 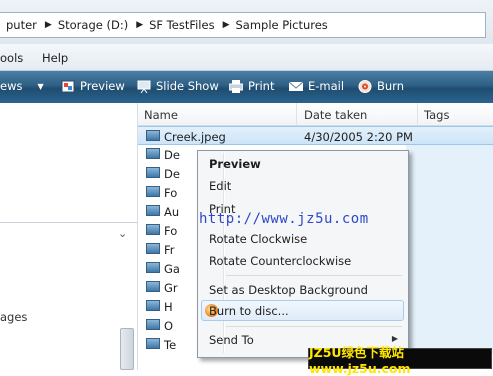 What do you see at coordinates (195, 137) in the screenshot?
I see `file-name: Creek.jpeg` at bounding box center [195, 137].